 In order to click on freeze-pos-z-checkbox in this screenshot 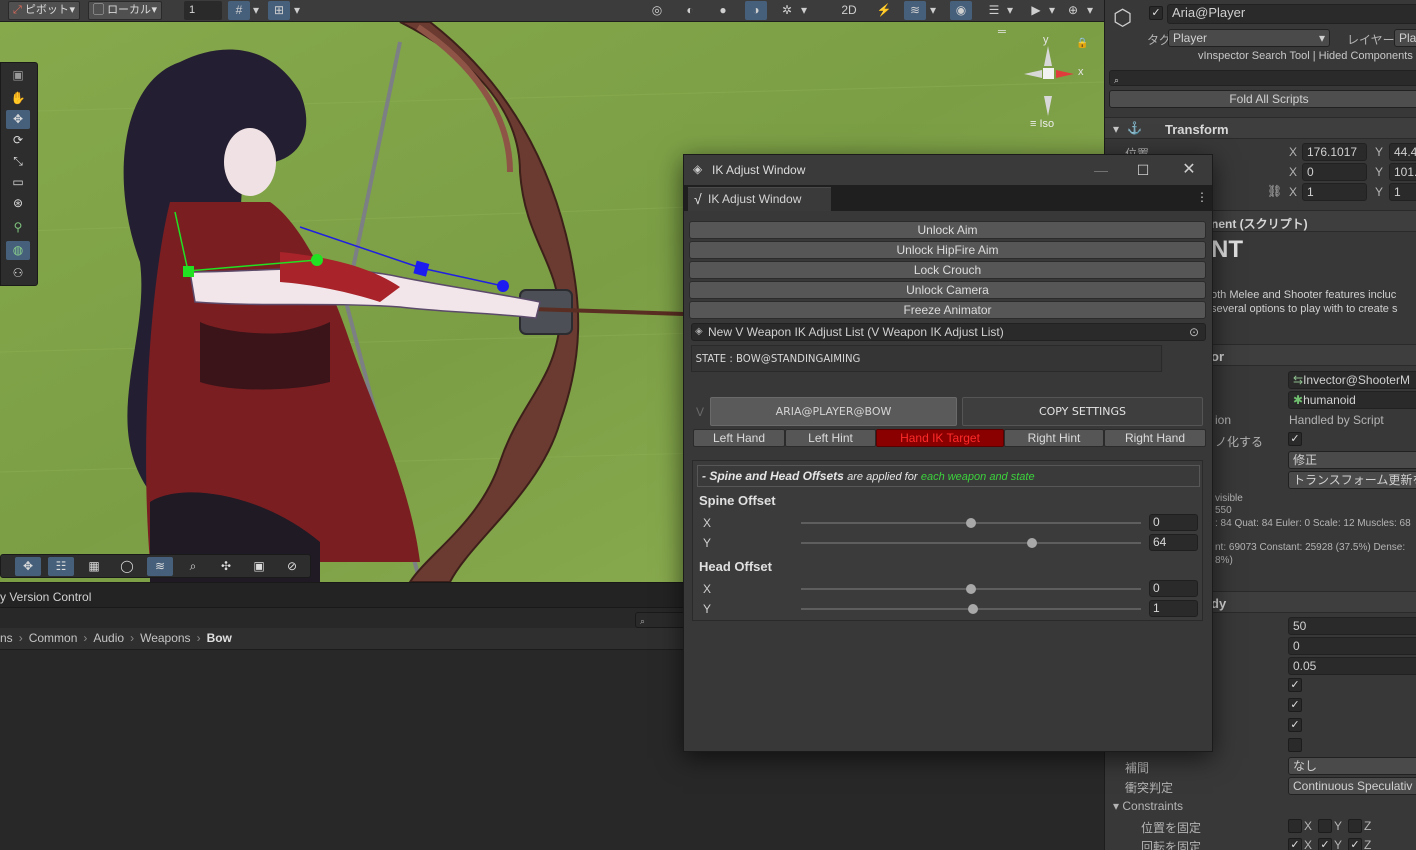, I will do `click(1355, 826)`.